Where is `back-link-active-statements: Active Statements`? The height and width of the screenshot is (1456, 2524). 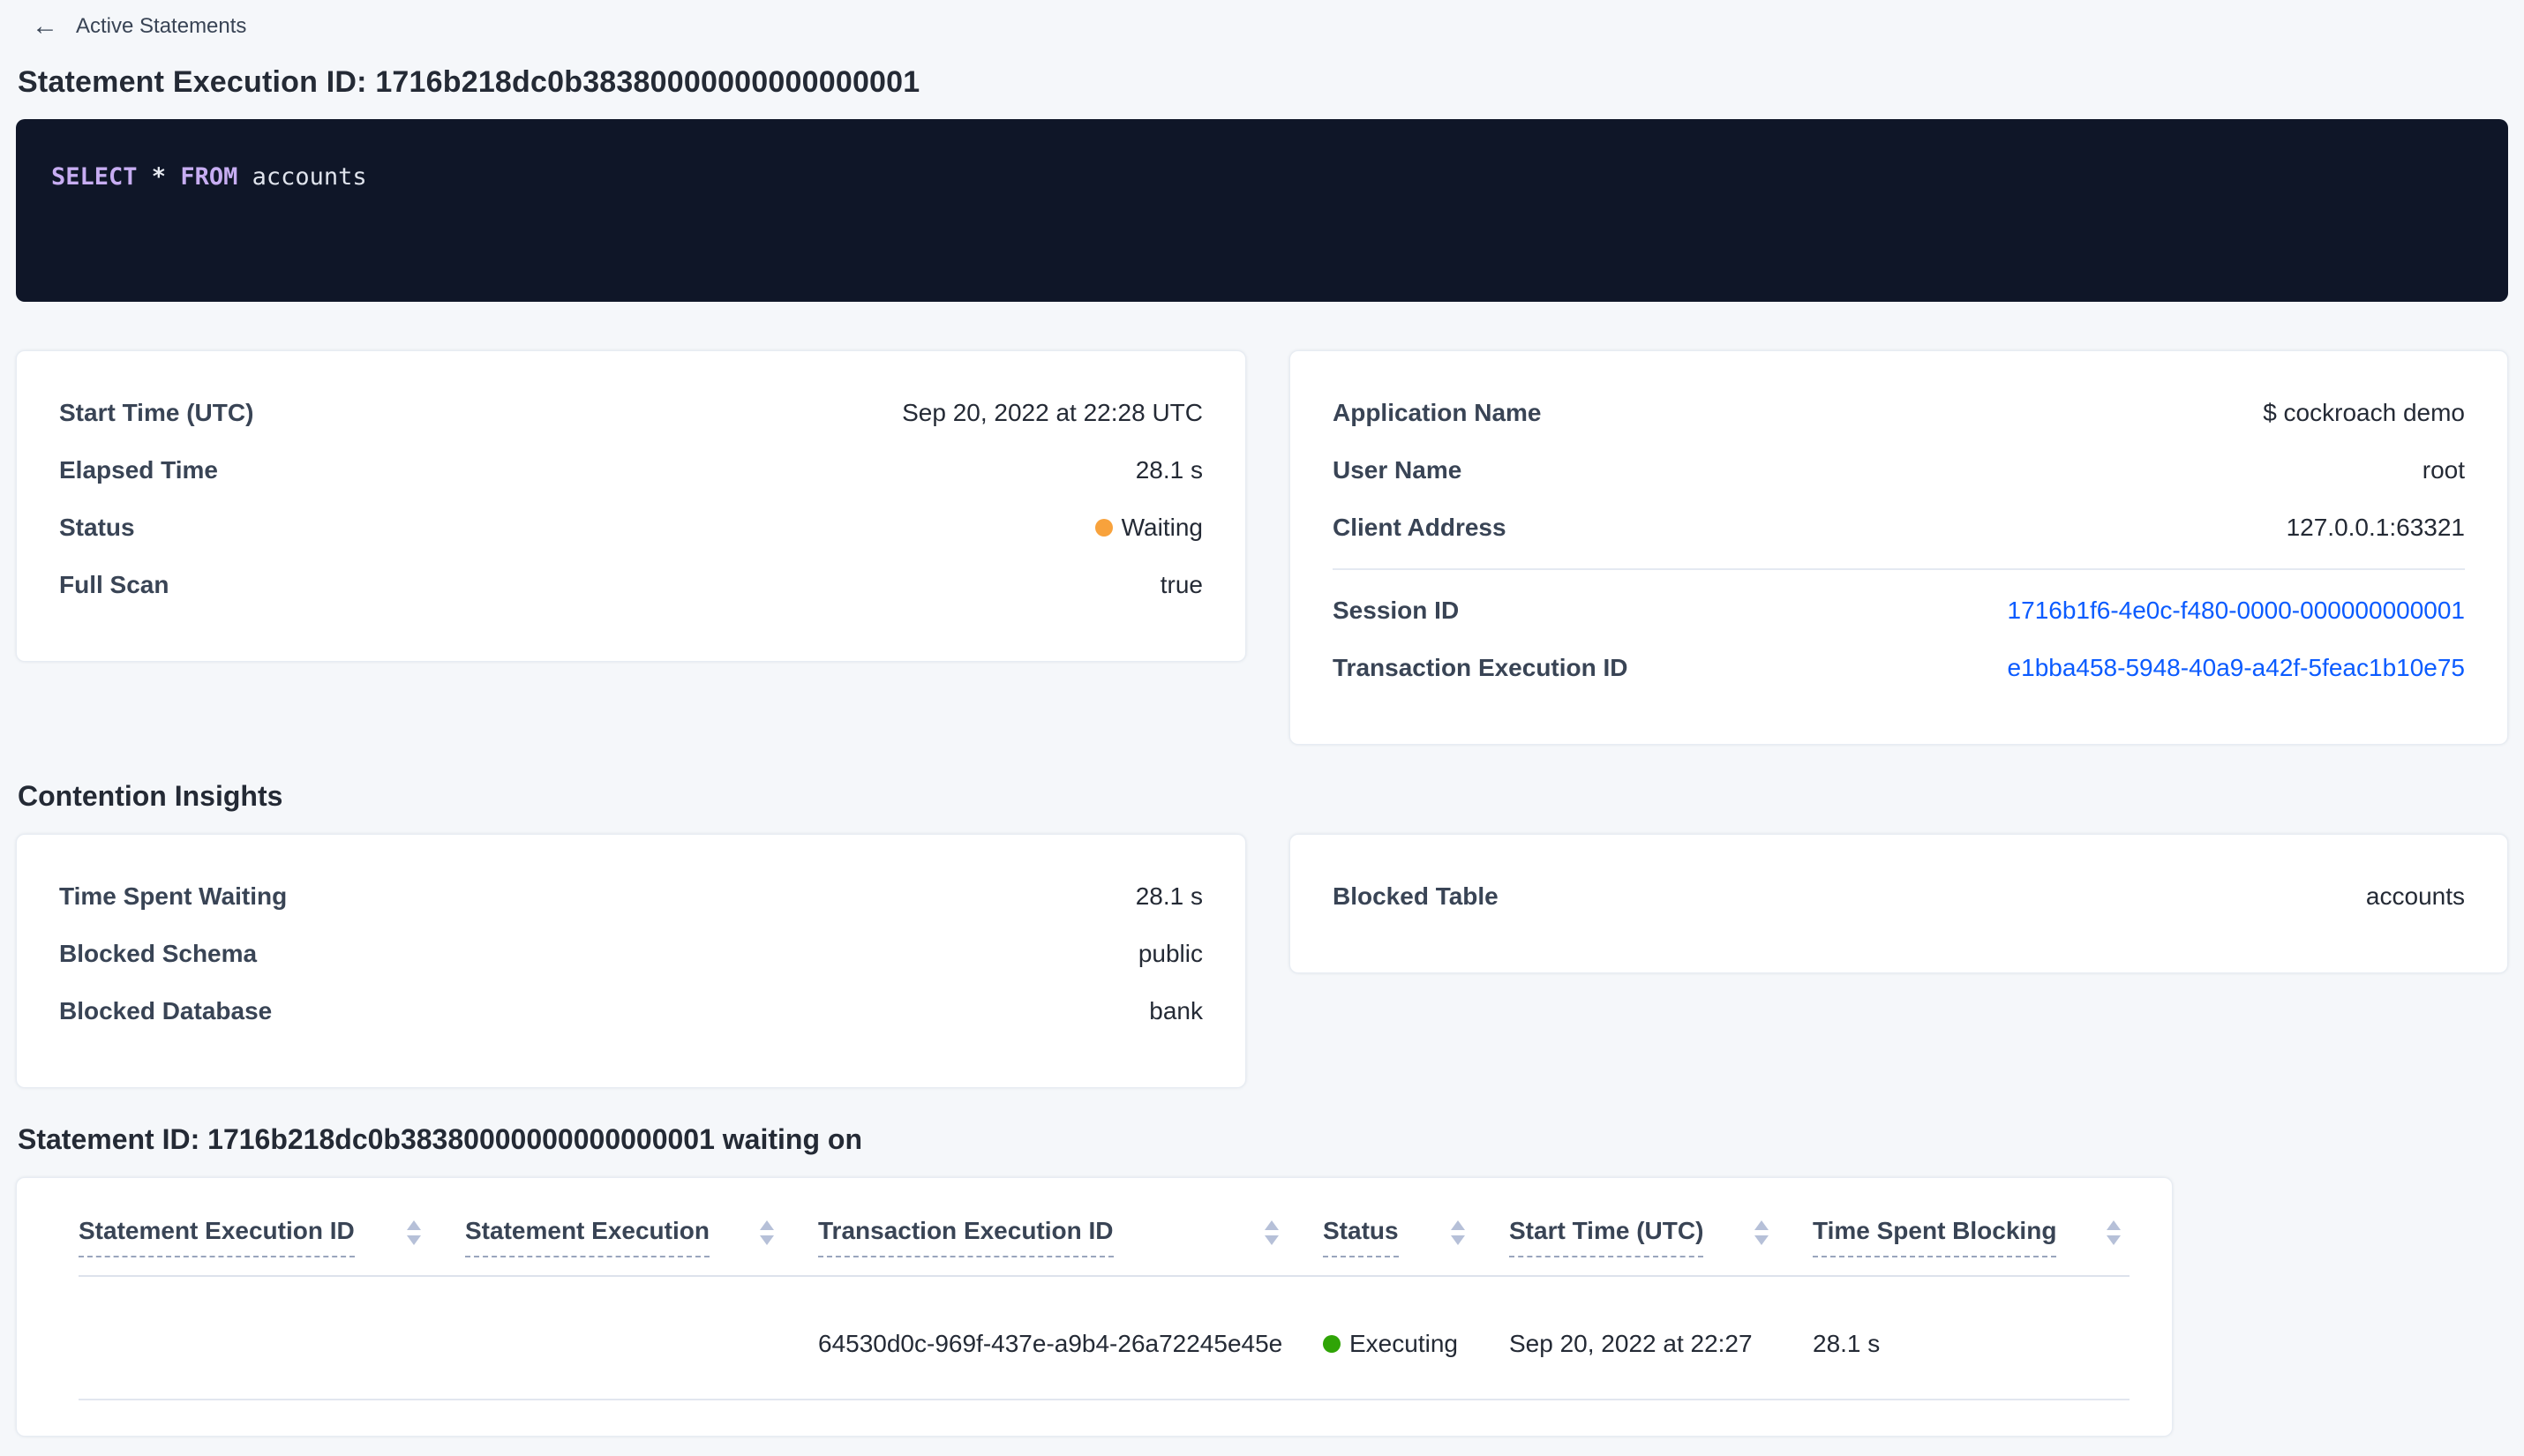 back-link-active-statements: Active Statements is located at coordinates (161, 26).